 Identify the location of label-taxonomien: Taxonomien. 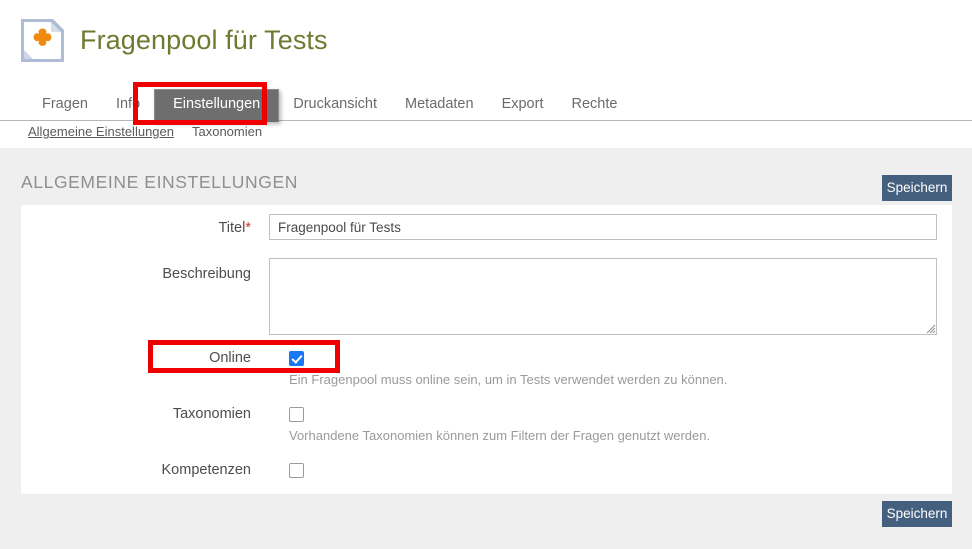
(211, 414).